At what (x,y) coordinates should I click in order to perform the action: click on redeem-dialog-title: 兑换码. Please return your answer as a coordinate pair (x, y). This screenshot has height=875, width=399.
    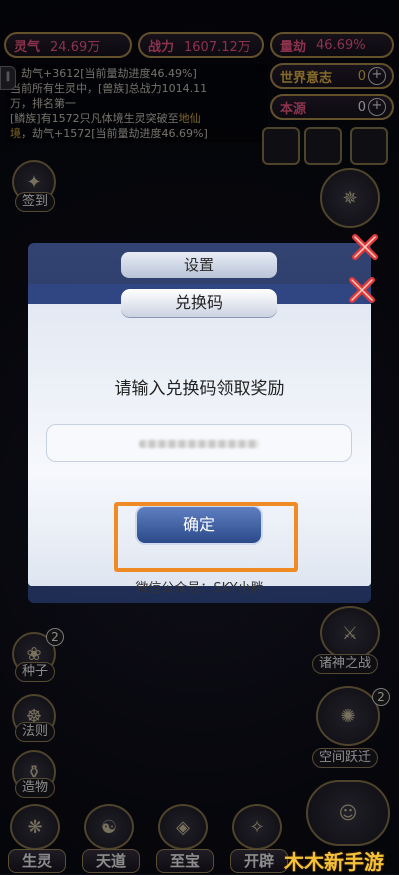
    Looking at the image, I should click on (199, 303).